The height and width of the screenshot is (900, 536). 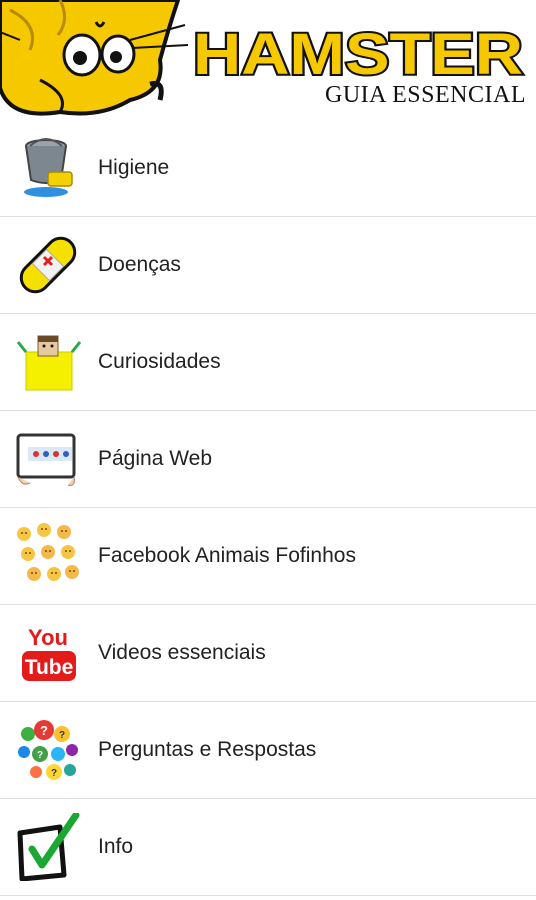 I want to click on app-header: HAMSTER GUIA ESSENCIAL, so click(x=268, y=60).